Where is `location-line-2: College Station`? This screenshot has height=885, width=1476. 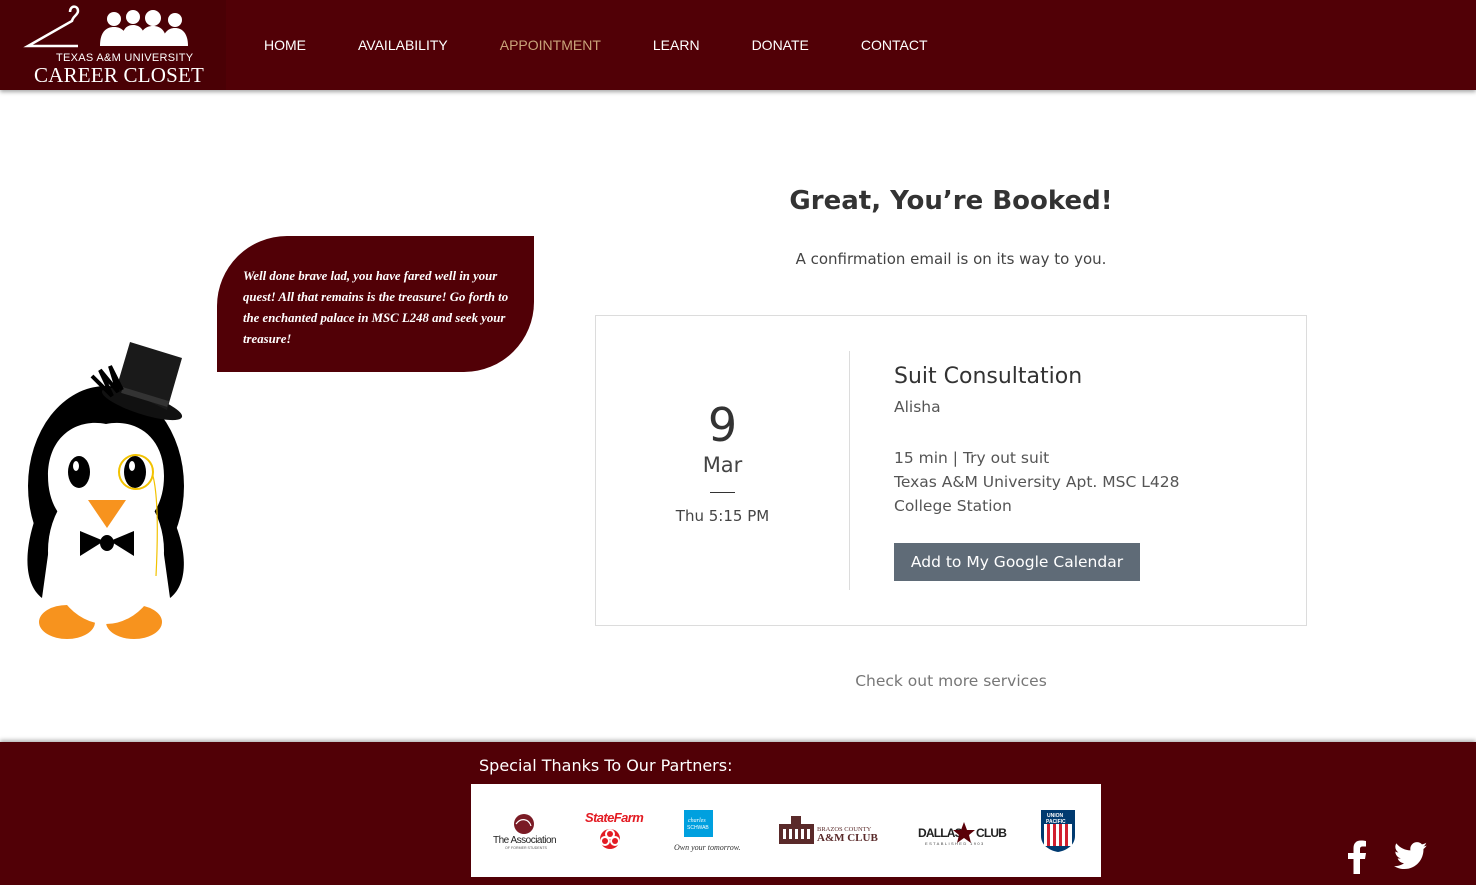
location-line-2: College Station is located at coordinates (953, 506).